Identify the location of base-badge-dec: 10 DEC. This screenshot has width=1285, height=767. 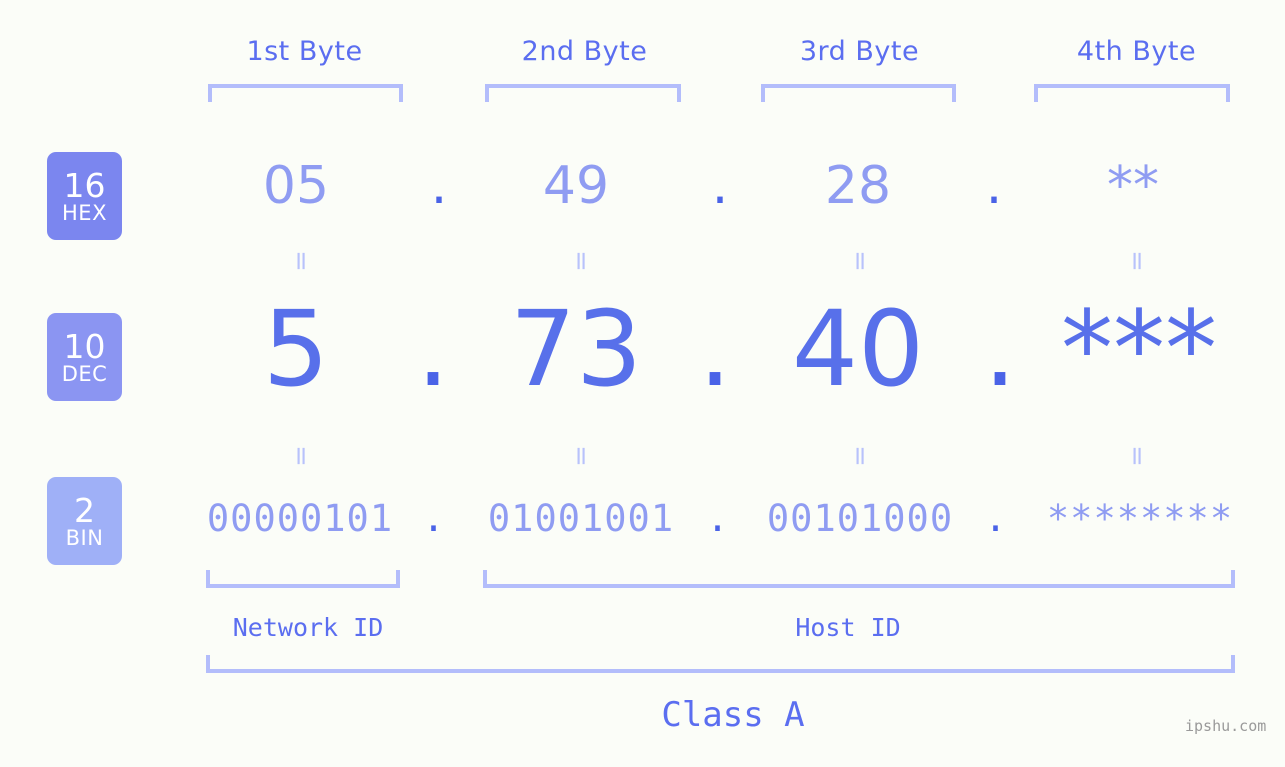
(84, 357).